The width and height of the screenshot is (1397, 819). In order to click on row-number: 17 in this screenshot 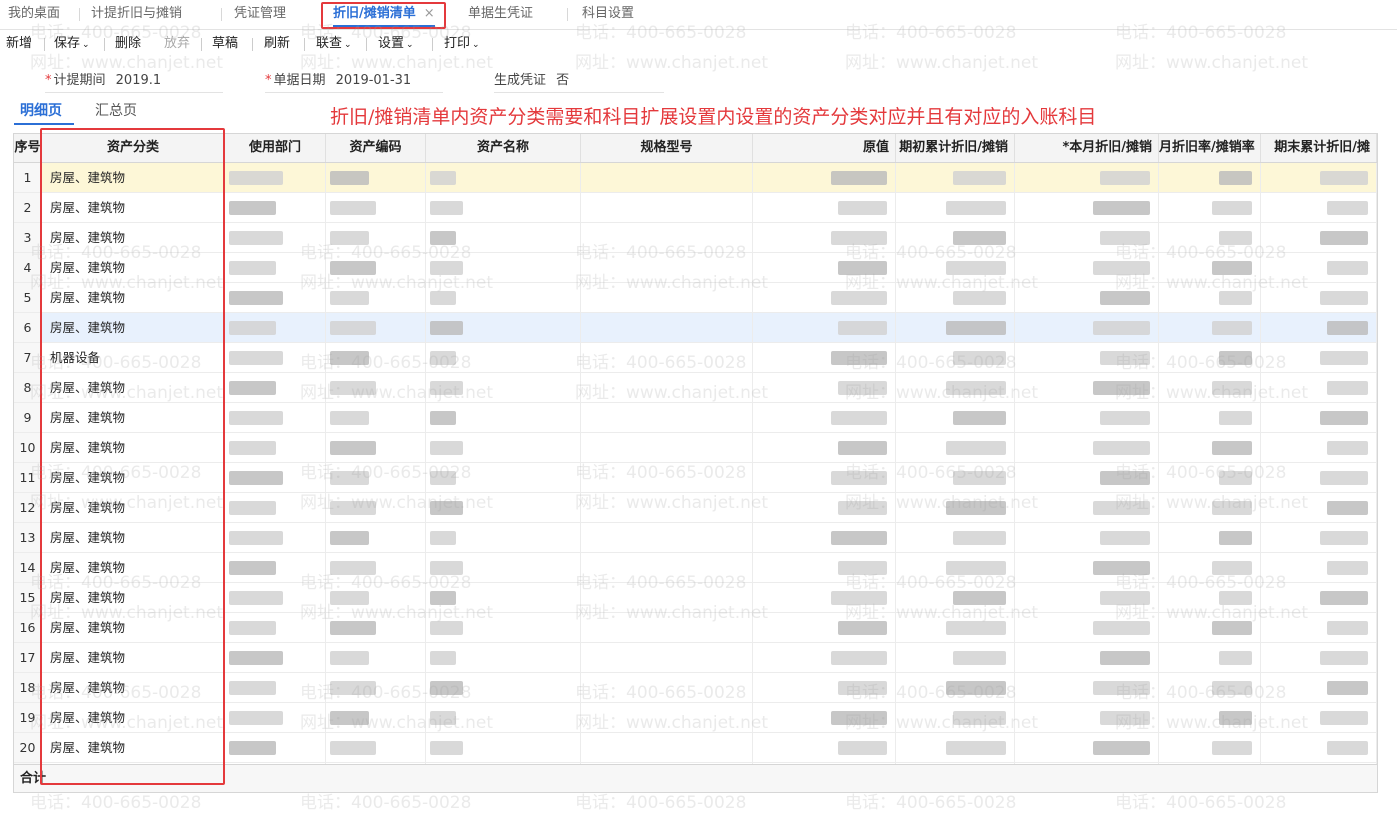, I will do `click(28, 657)`.